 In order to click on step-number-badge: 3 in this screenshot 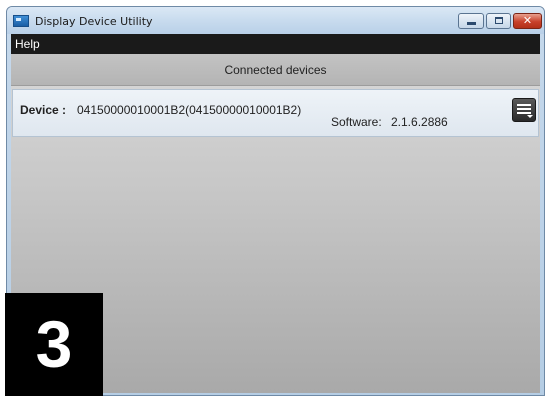, I will do `click(54, 344)`.